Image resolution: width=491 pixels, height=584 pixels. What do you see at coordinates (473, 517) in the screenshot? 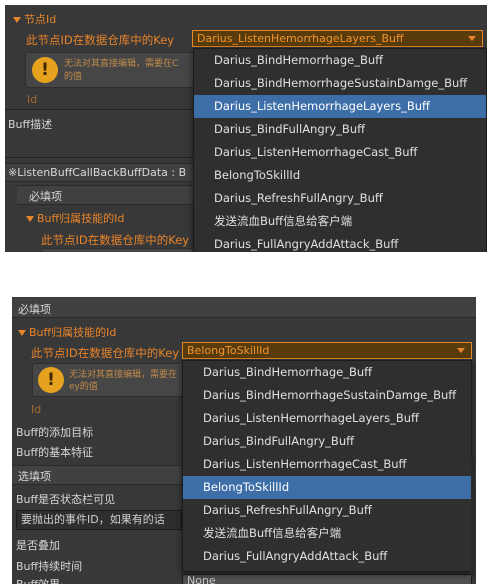
I see `scrollbar` at bounding box center [473, 517].